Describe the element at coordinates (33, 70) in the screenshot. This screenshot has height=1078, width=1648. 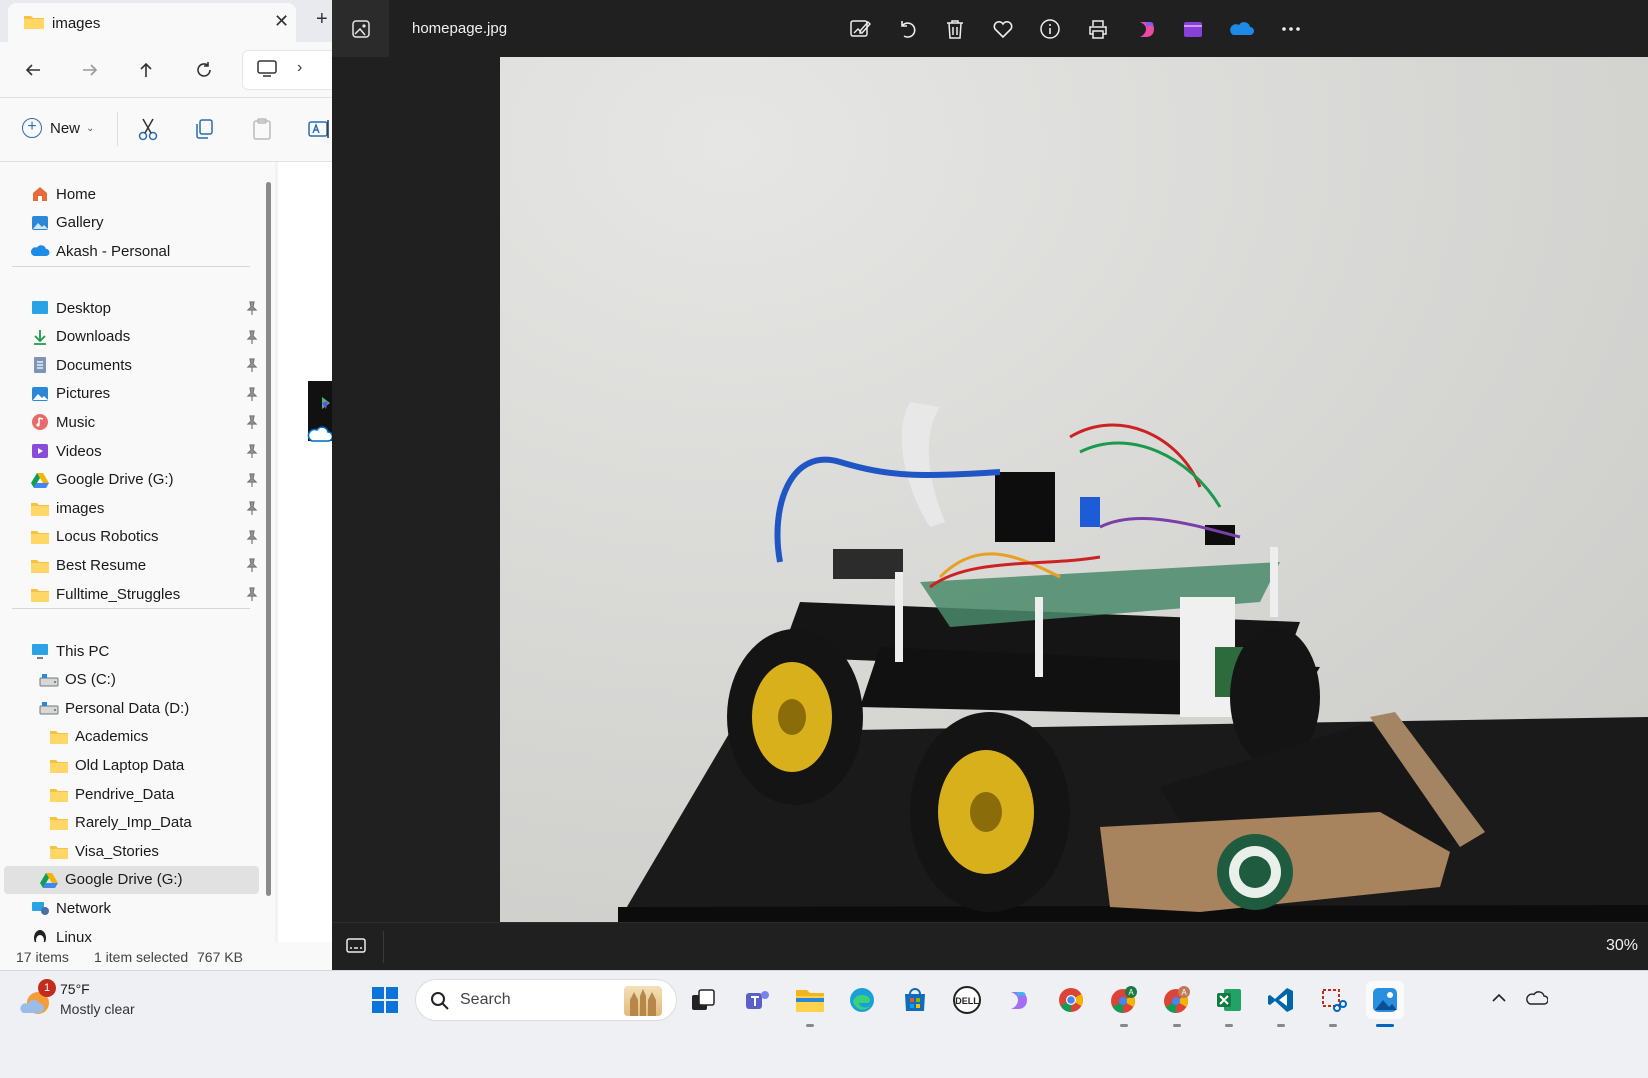
I see `back-arrow-icon` at that location.